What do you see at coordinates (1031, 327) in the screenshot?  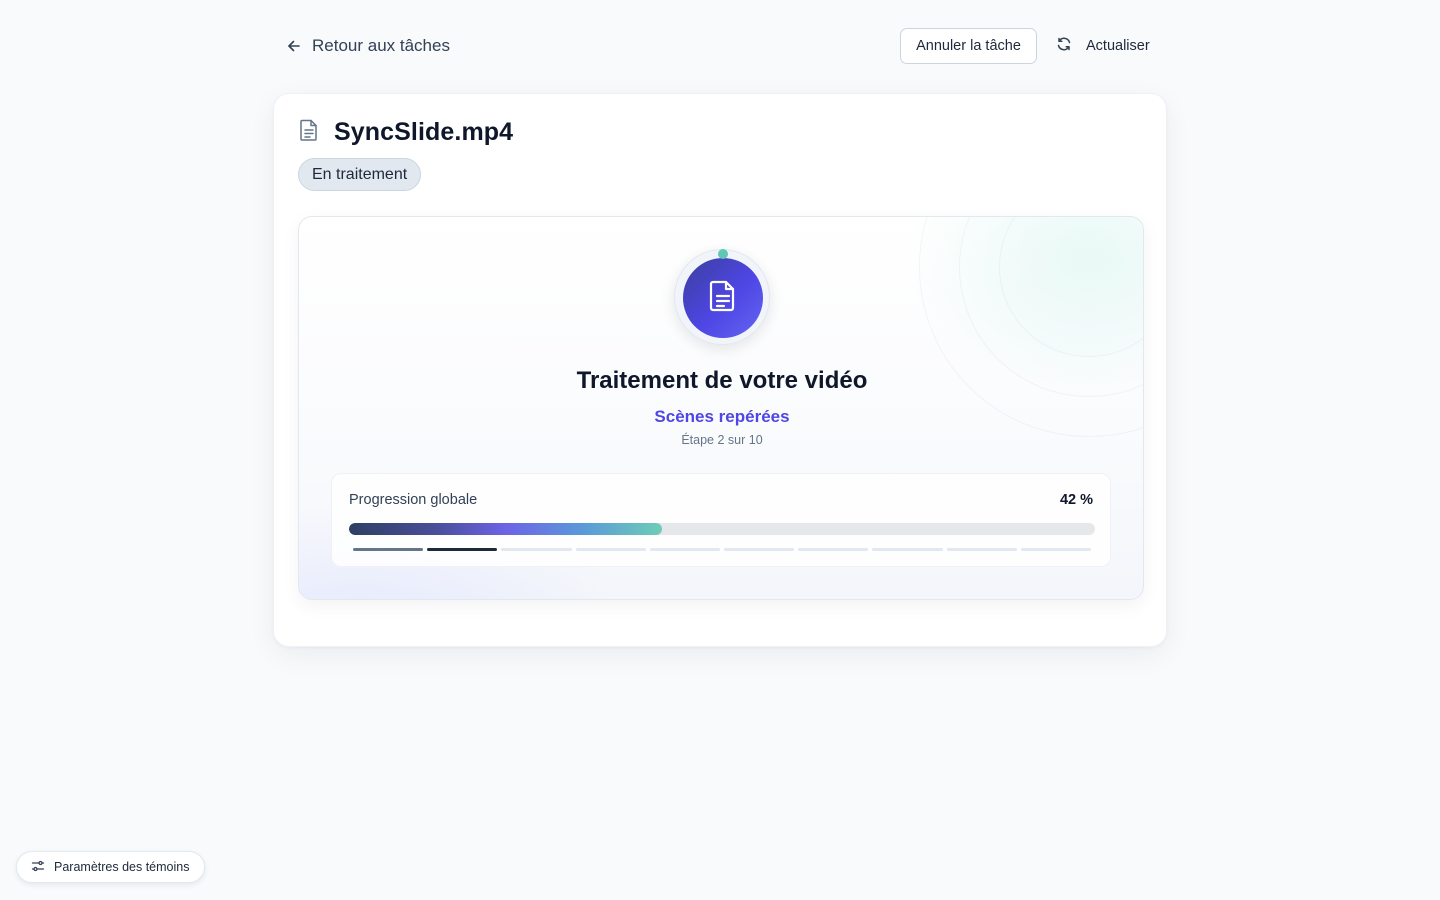 I see `decorative-ring` at bounding box center [1031, 327].